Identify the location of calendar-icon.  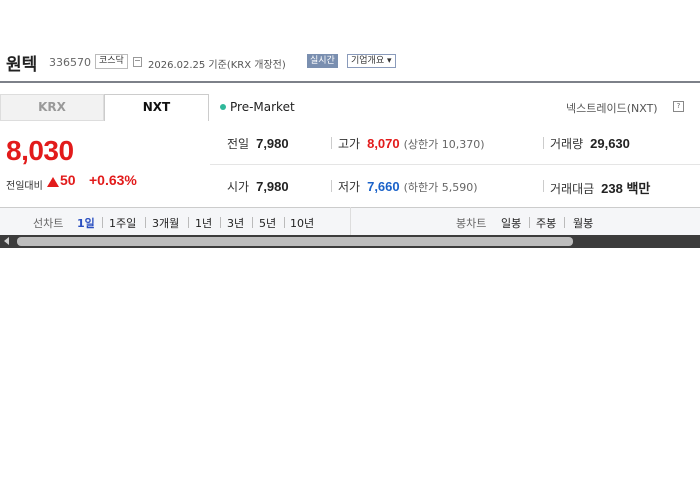
(137, 62).